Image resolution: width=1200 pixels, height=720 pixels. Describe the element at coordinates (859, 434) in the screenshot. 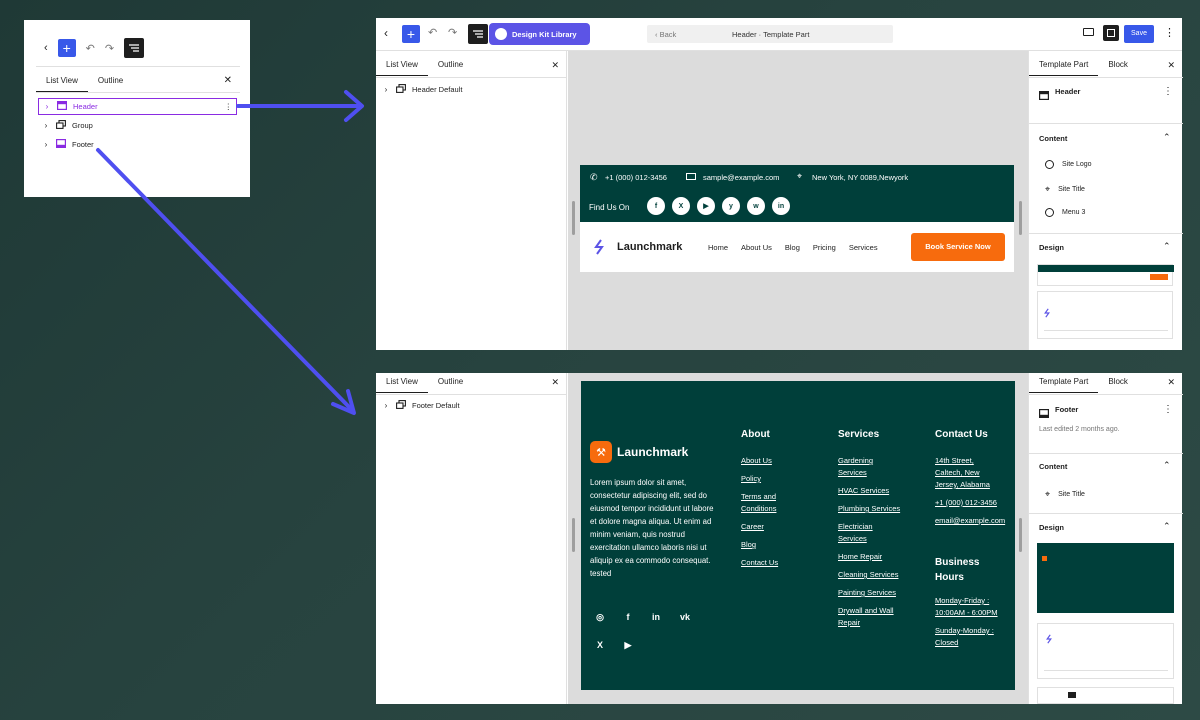

I see `services-title: Services` at that location.